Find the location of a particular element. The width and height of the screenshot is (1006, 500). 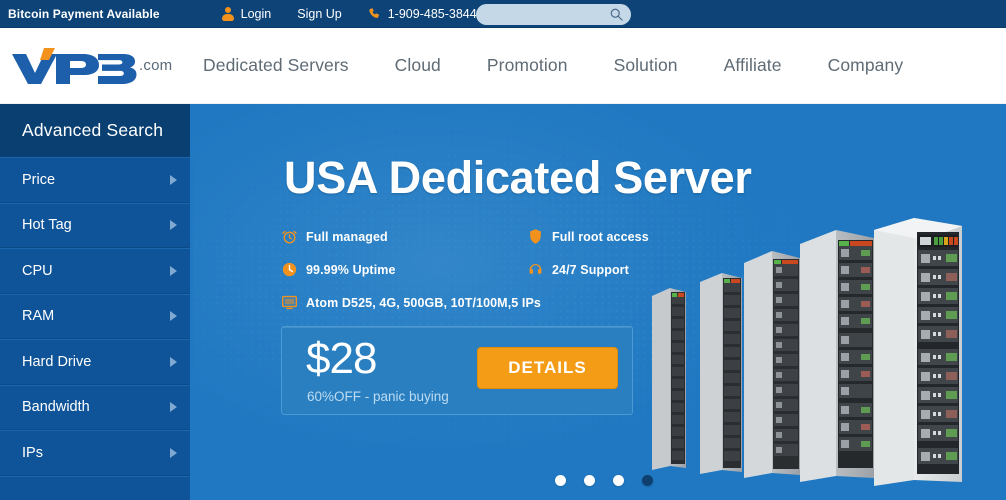

sidebar-item-label: Hard Drive is located at coordinates (57, 361).